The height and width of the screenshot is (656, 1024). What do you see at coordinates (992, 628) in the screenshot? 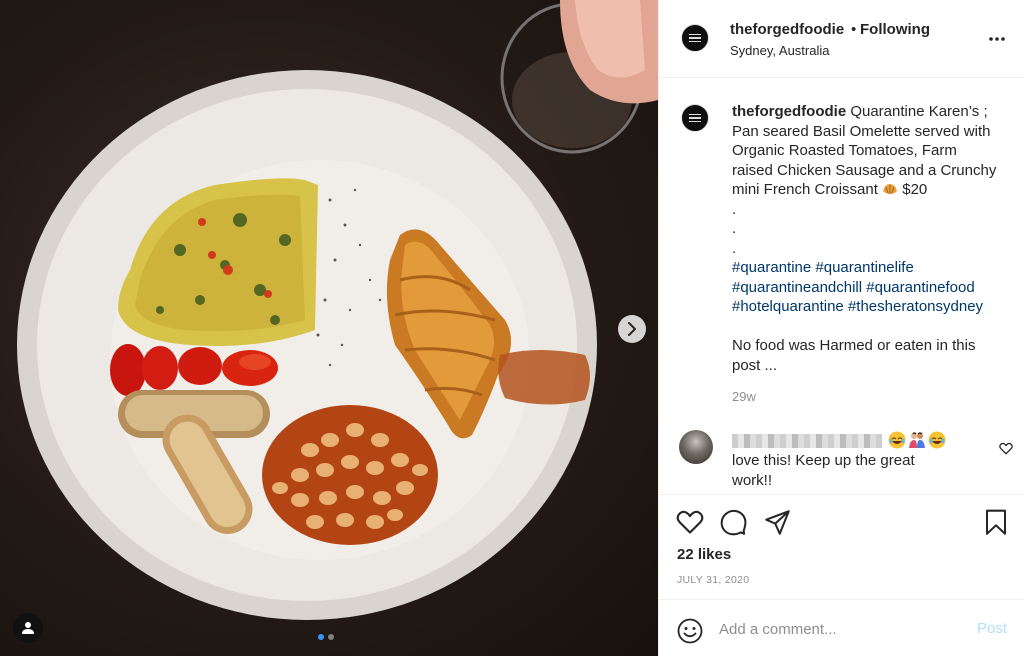
I see `post-comment-button: Post` at bounding box center [992, 628].